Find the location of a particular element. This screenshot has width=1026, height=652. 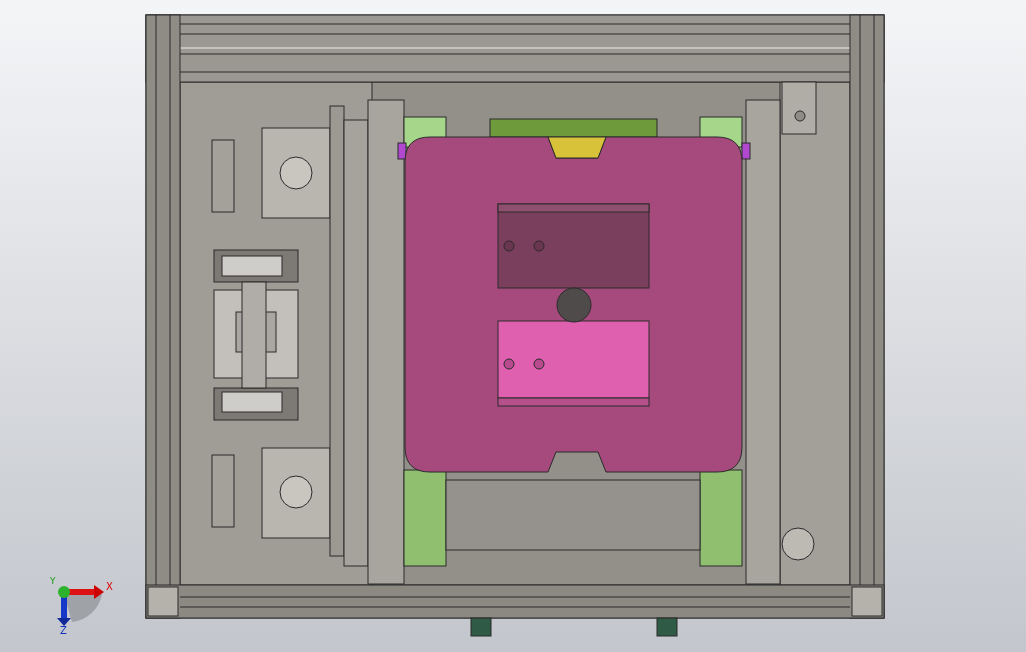

triad-shadow is located at coordinates (83, 608).